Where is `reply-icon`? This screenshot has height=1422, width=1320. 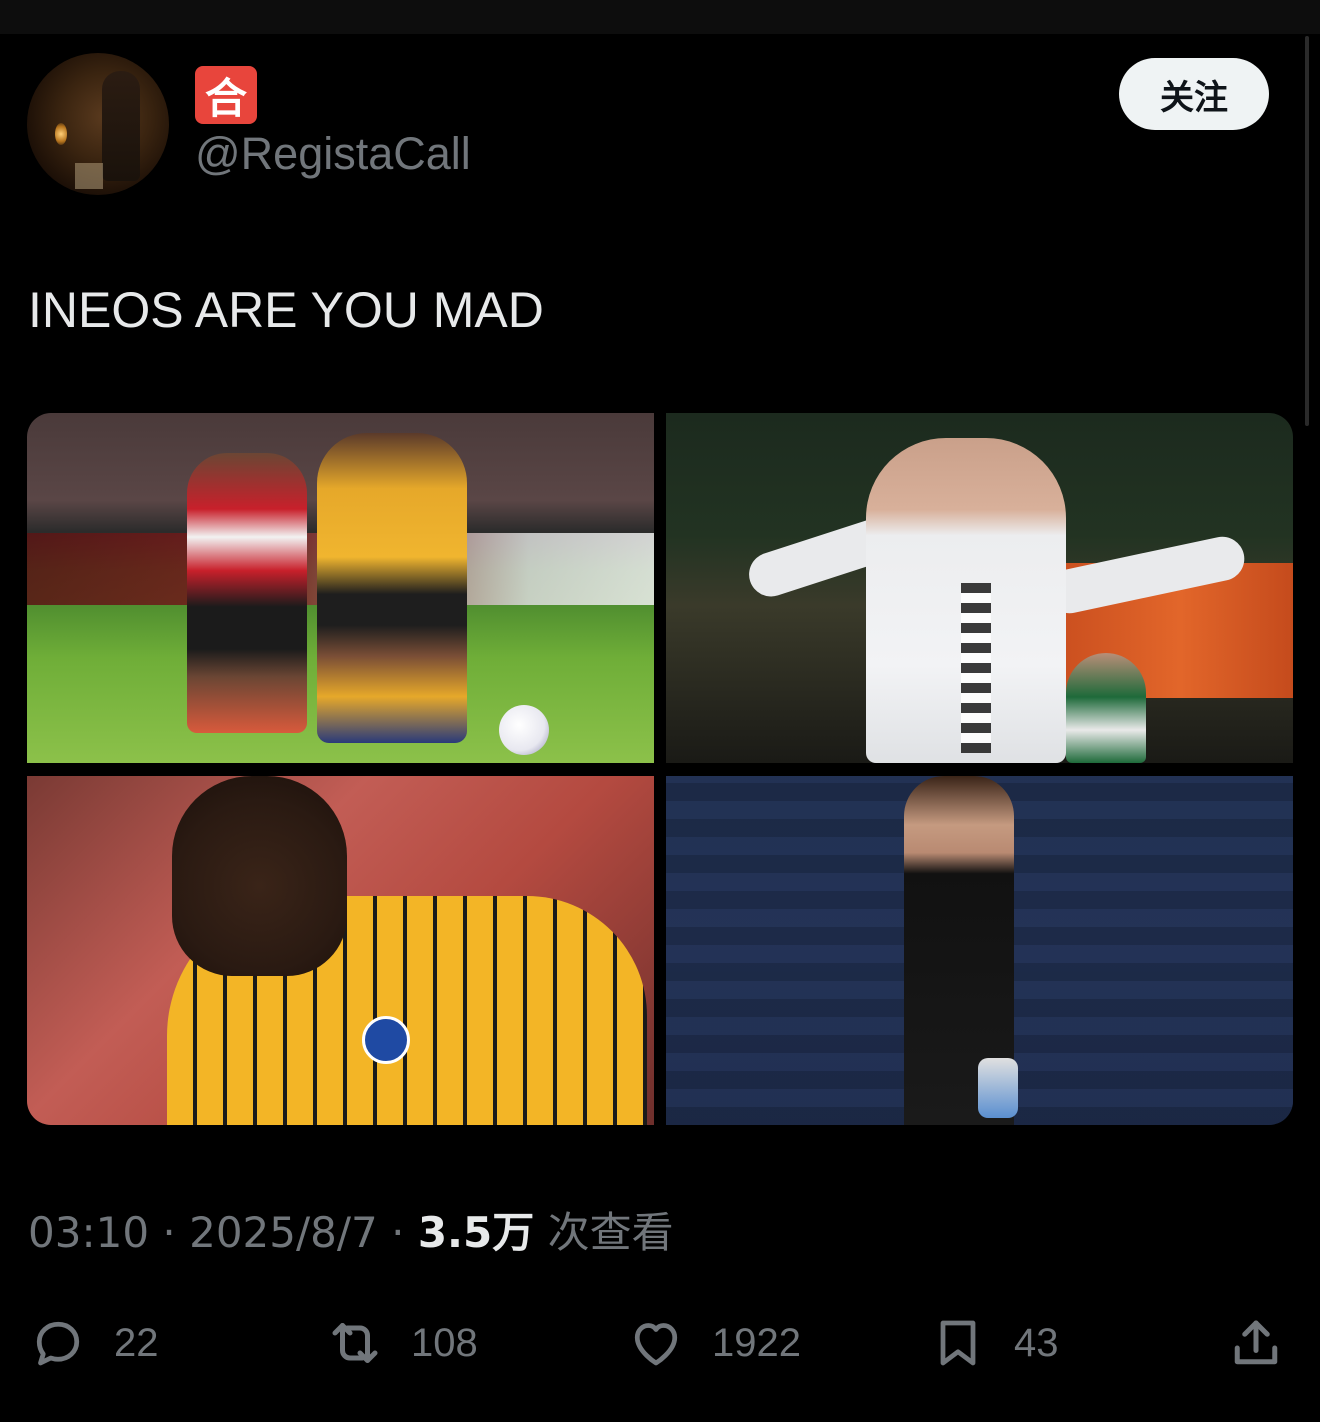 reply-icon is located at coordinates (58, 1343).